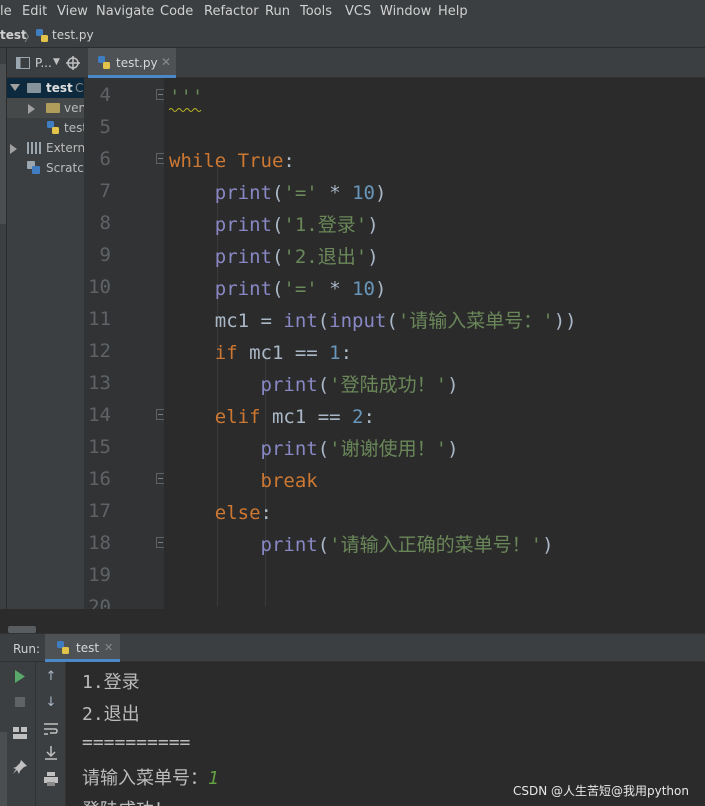  What do you see at coordinates (45, 89) in the screenshot?
I see `tree-item-test-project: test C` at bounding box center [45, 89].